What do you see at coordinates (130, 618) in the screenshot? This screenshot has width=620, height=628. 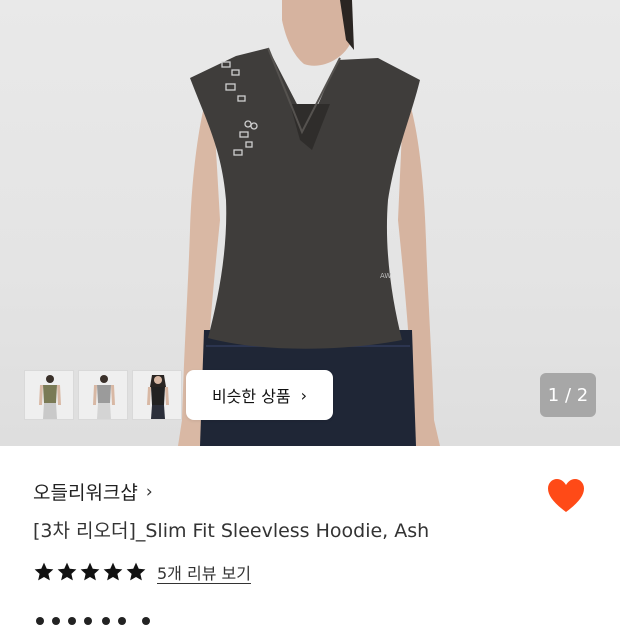 I see `price-row-cutoff` at bounding box center [130, 618].